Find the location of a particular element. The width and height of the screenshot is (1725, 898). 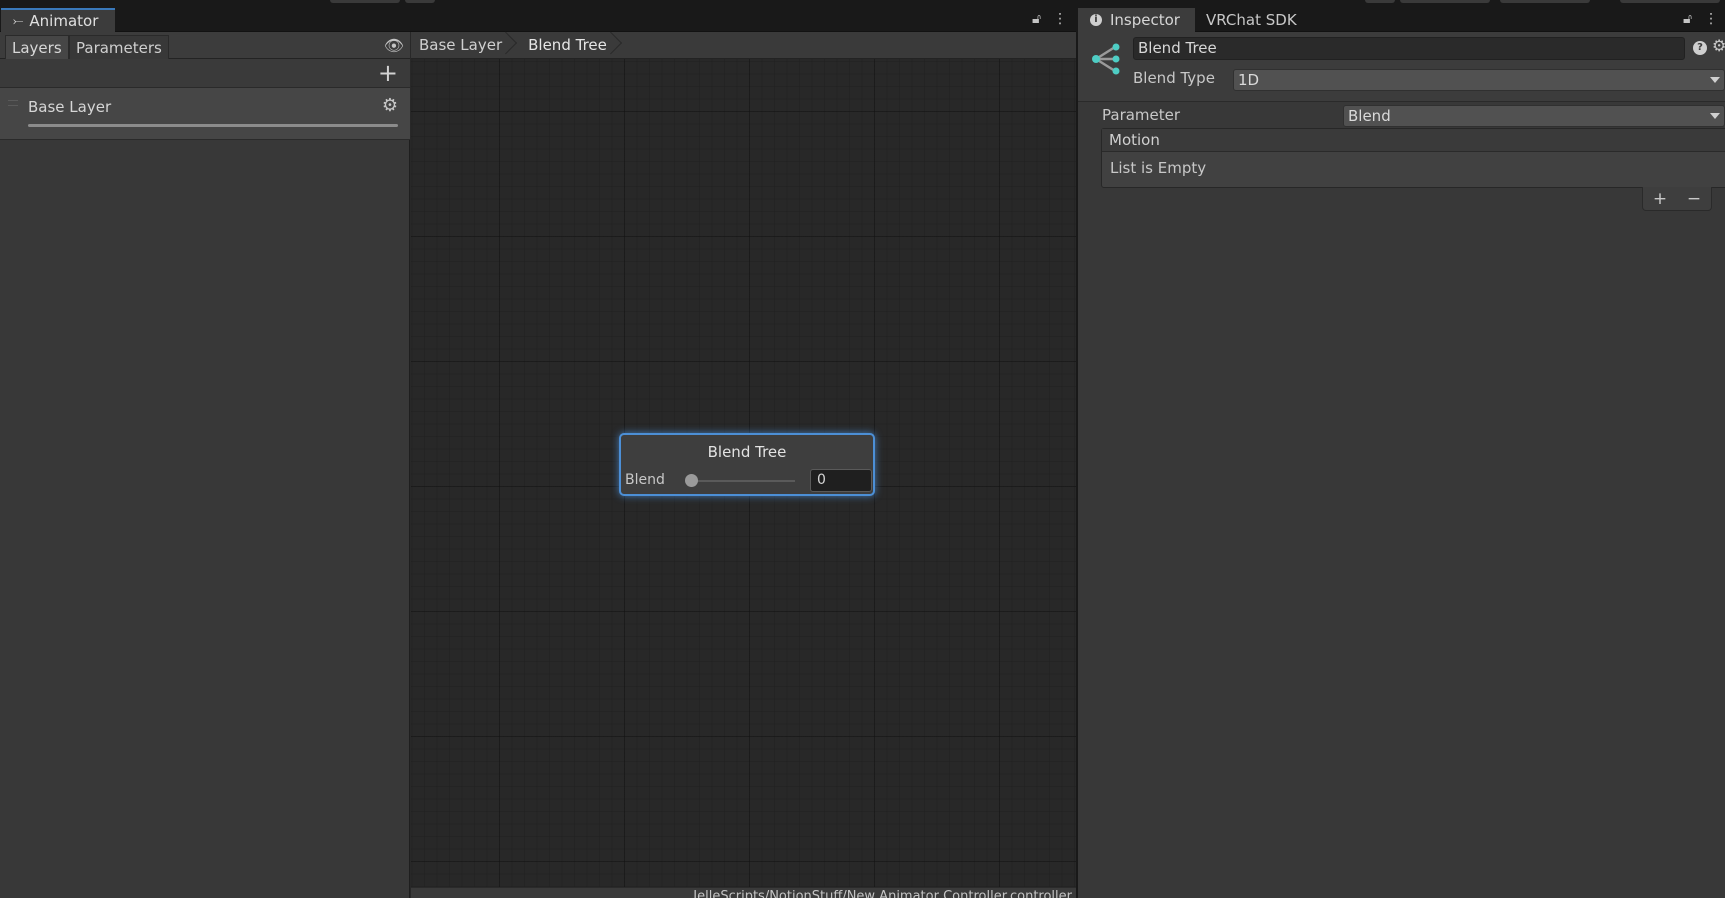

tab-animator-label: Animator is located at coordinates (64, 21).